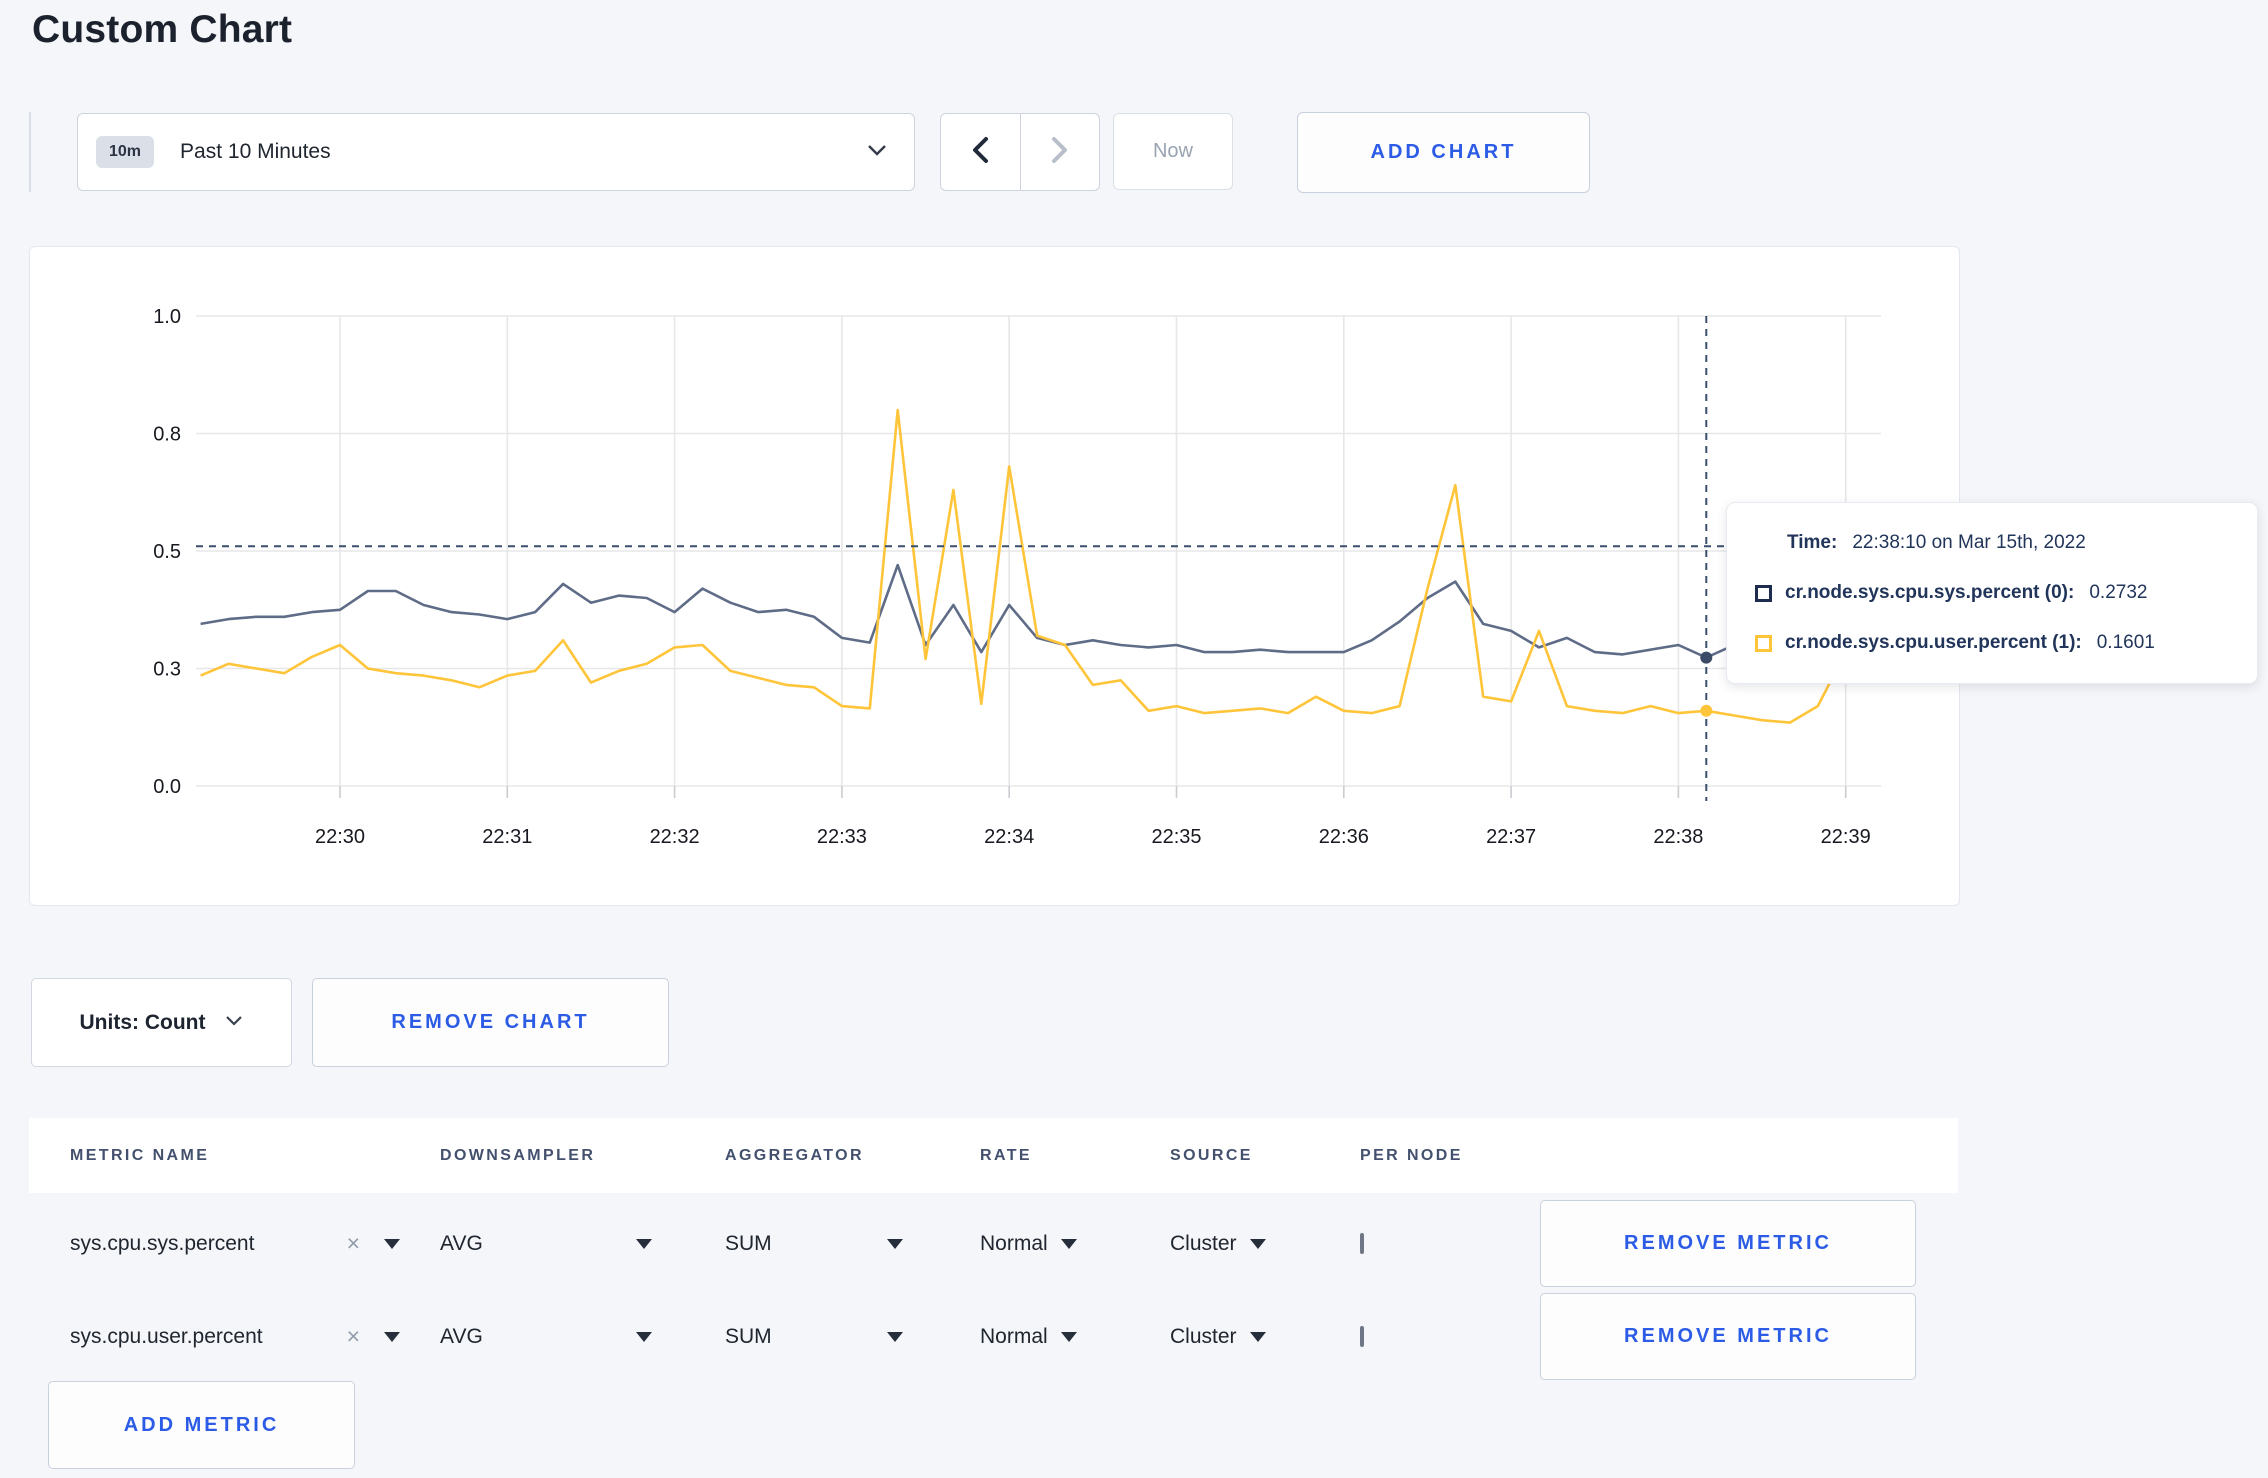 The height and width of the screenshot is (1478, 2268). Describe the element at coordinates (1678, 837) in the screenshot. I see `x-tick-label: 22:38` at that location.